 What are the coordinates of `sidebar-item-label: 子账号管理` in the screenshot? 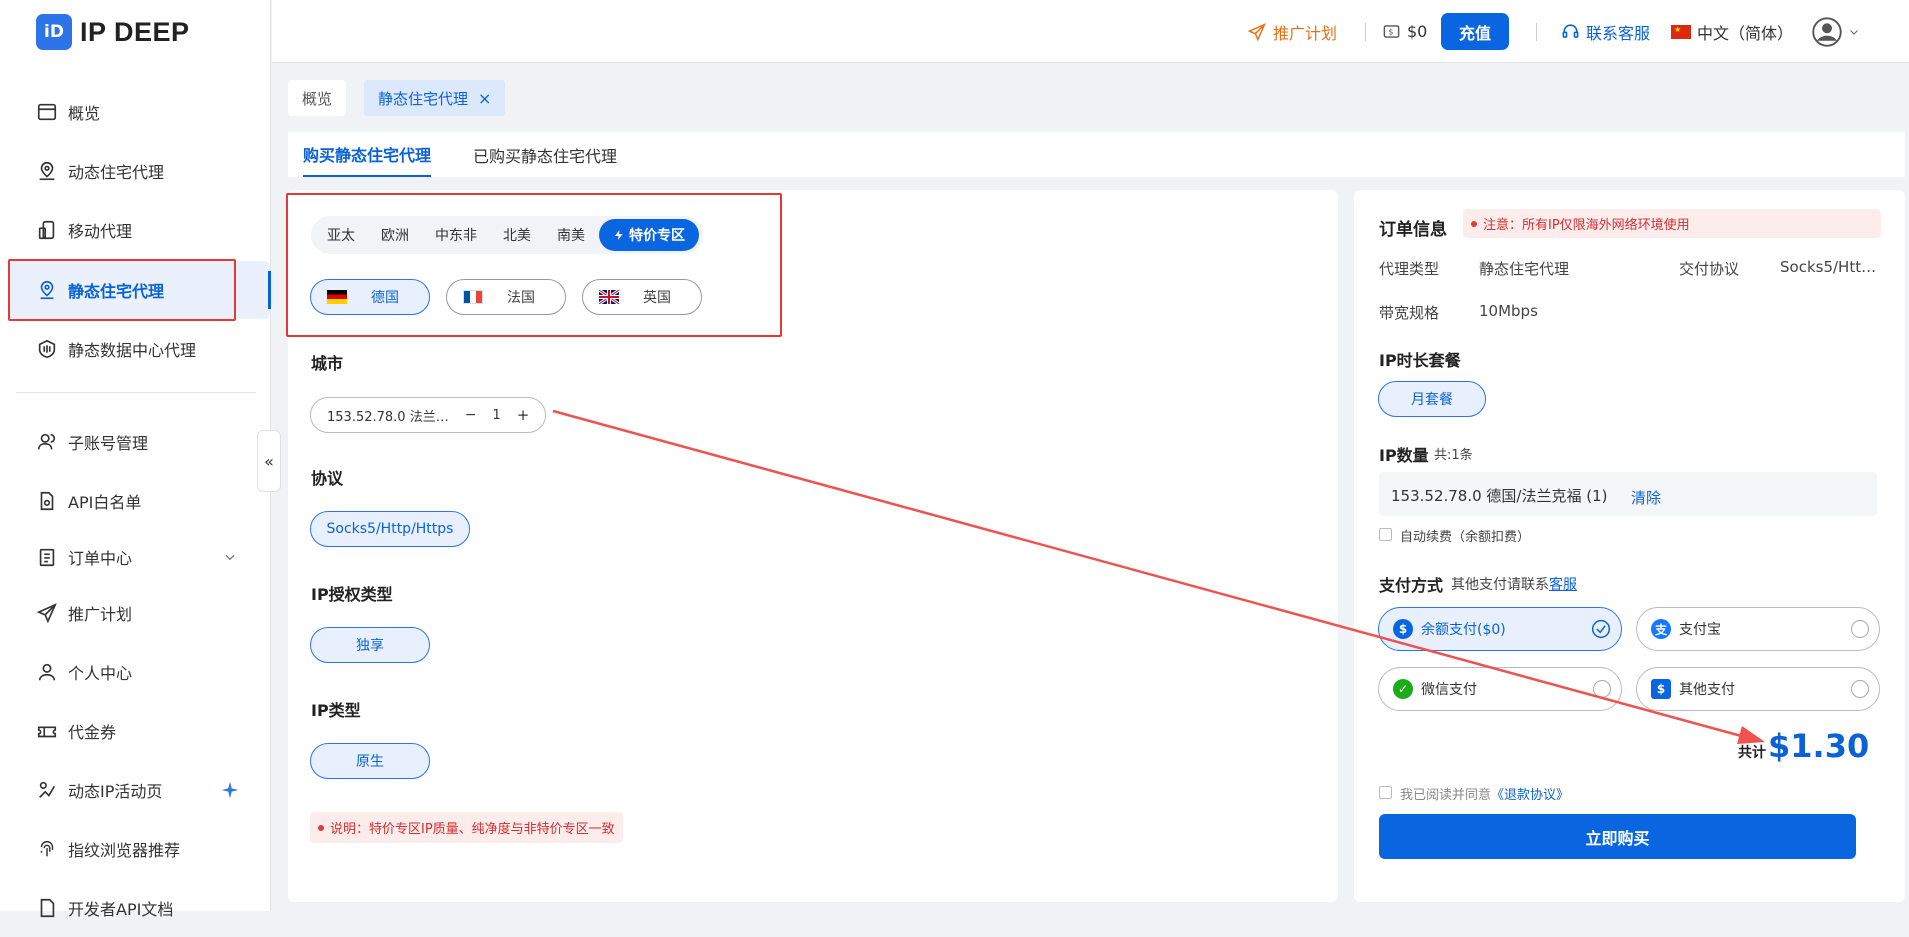 It's located at (108, 443).